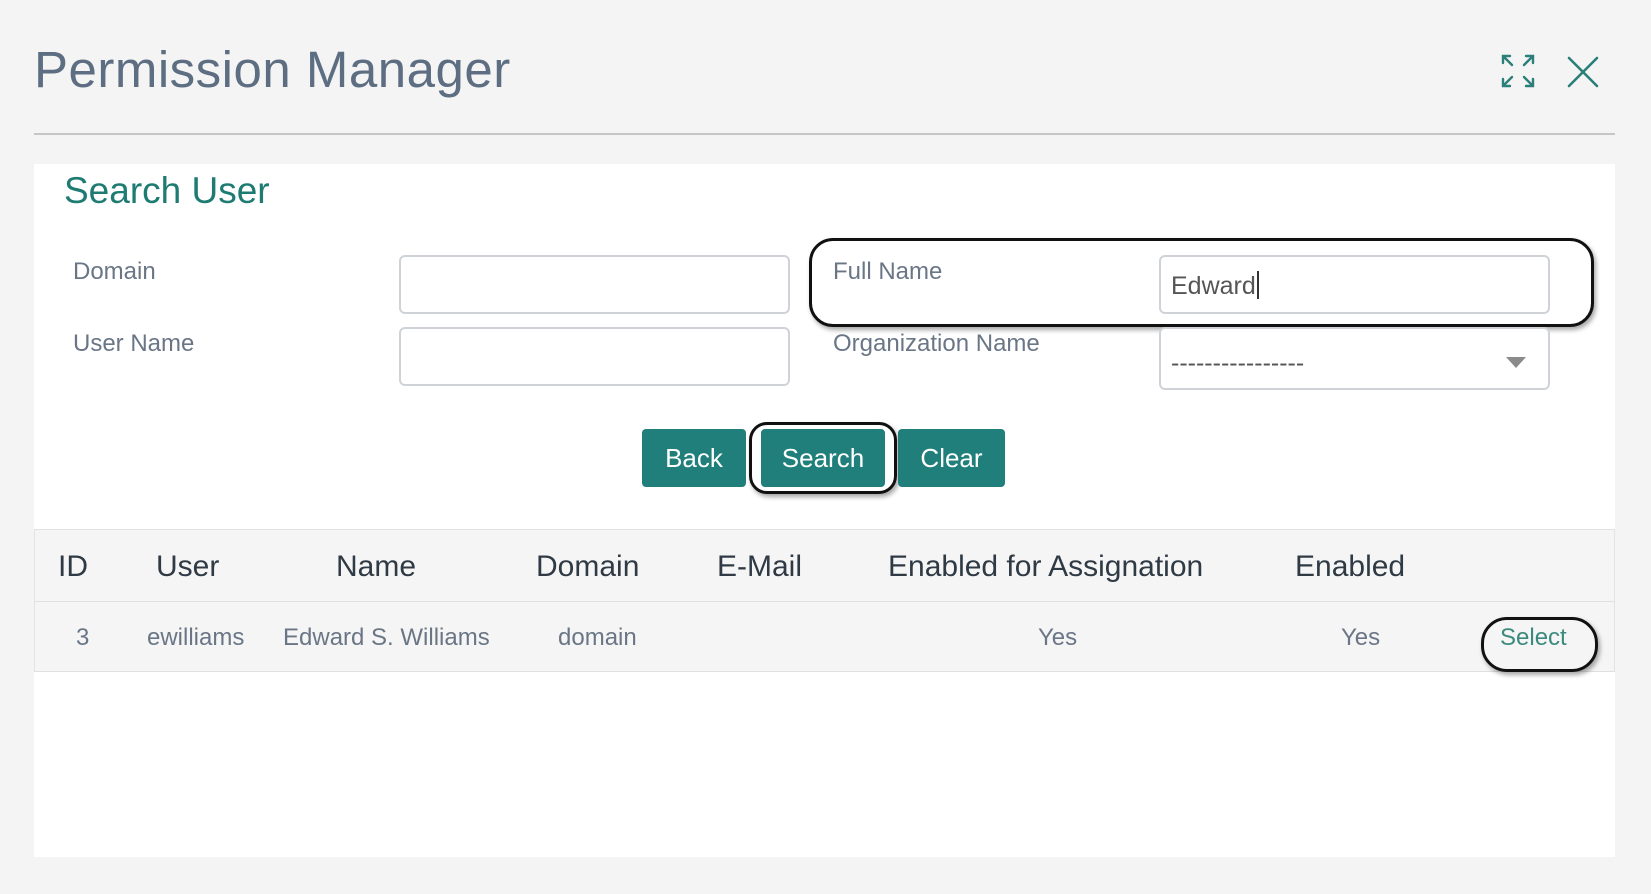  I want to click on cell-enabled: Yes, so click(1361, 637).